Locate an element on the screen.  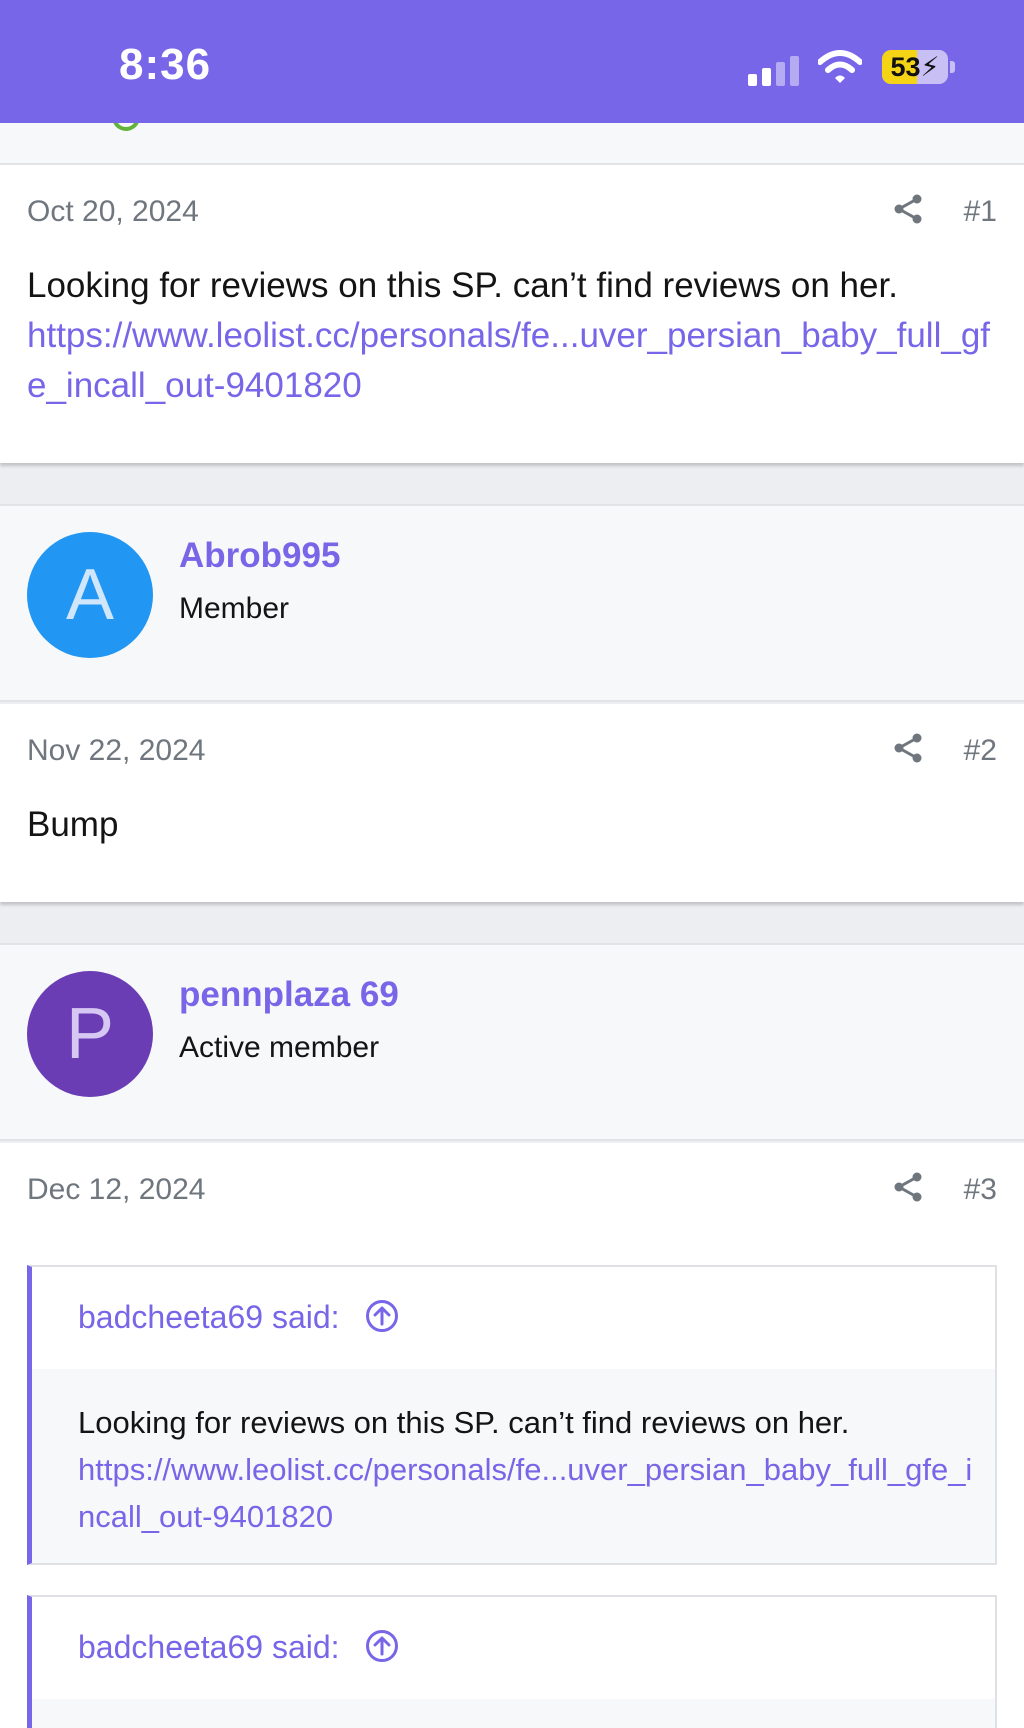
previous-user-card-edge is located at coordinates (512, 138).